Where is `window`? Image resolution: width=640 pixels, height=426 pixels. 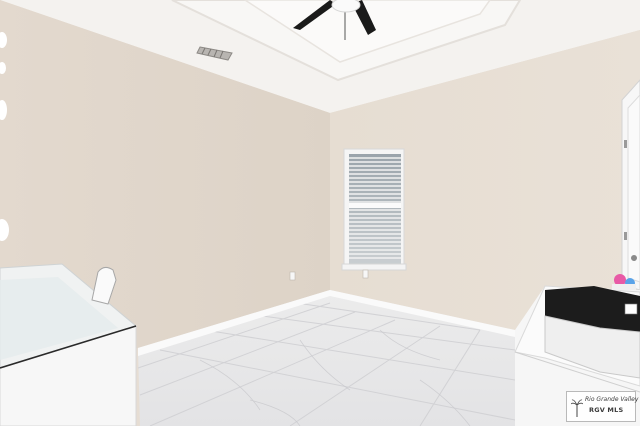 window is located at coordinates (374, 209).